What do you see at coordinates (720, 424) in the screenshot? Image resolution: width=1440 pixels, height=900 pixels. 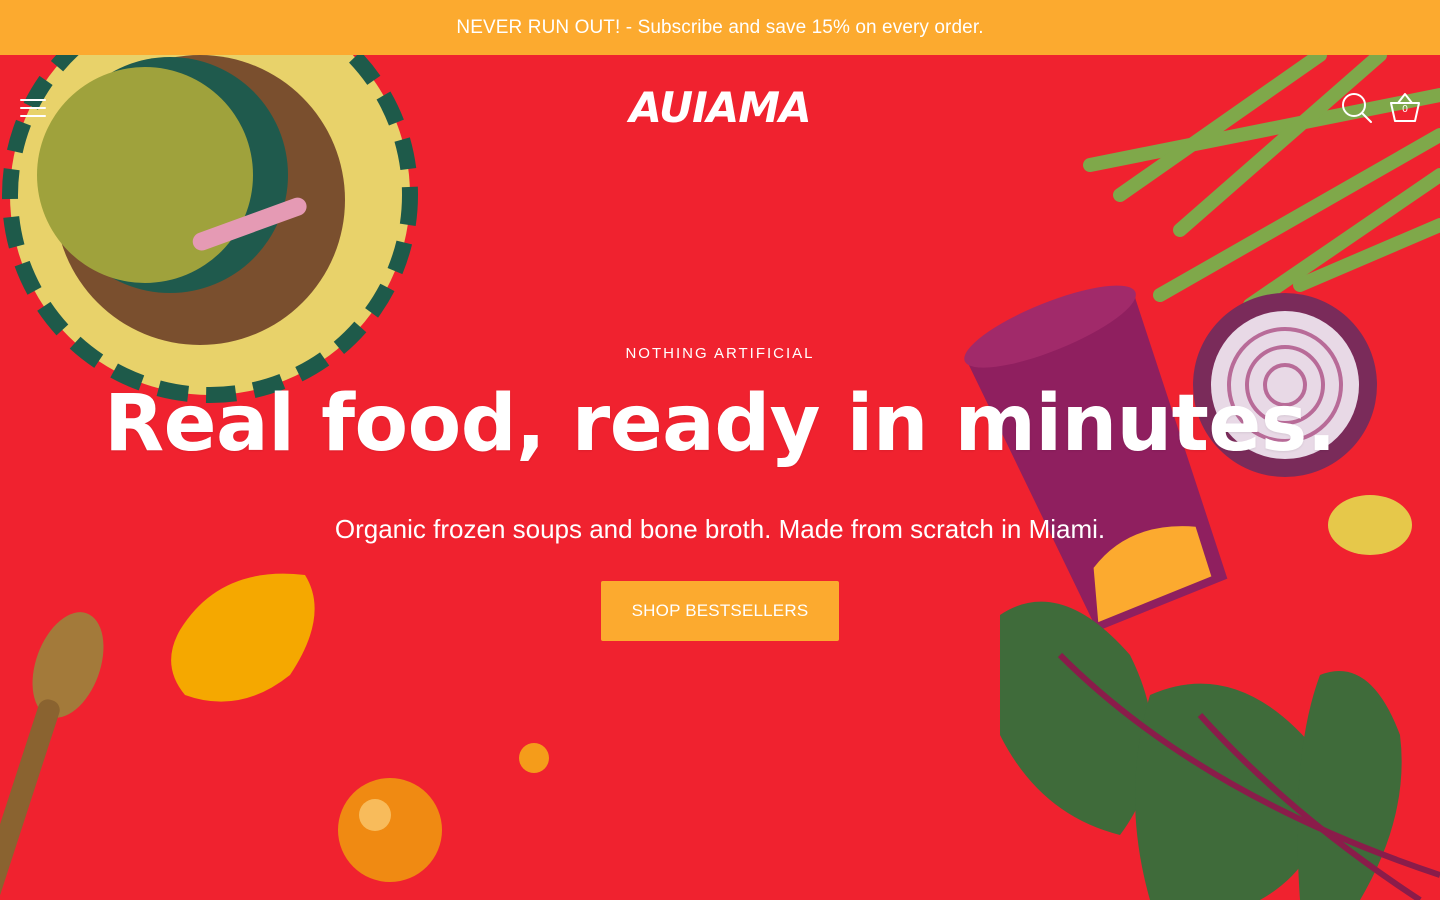 I see `hero-headline: Real food, ready in minutes.` at bounding box center [720, 424].